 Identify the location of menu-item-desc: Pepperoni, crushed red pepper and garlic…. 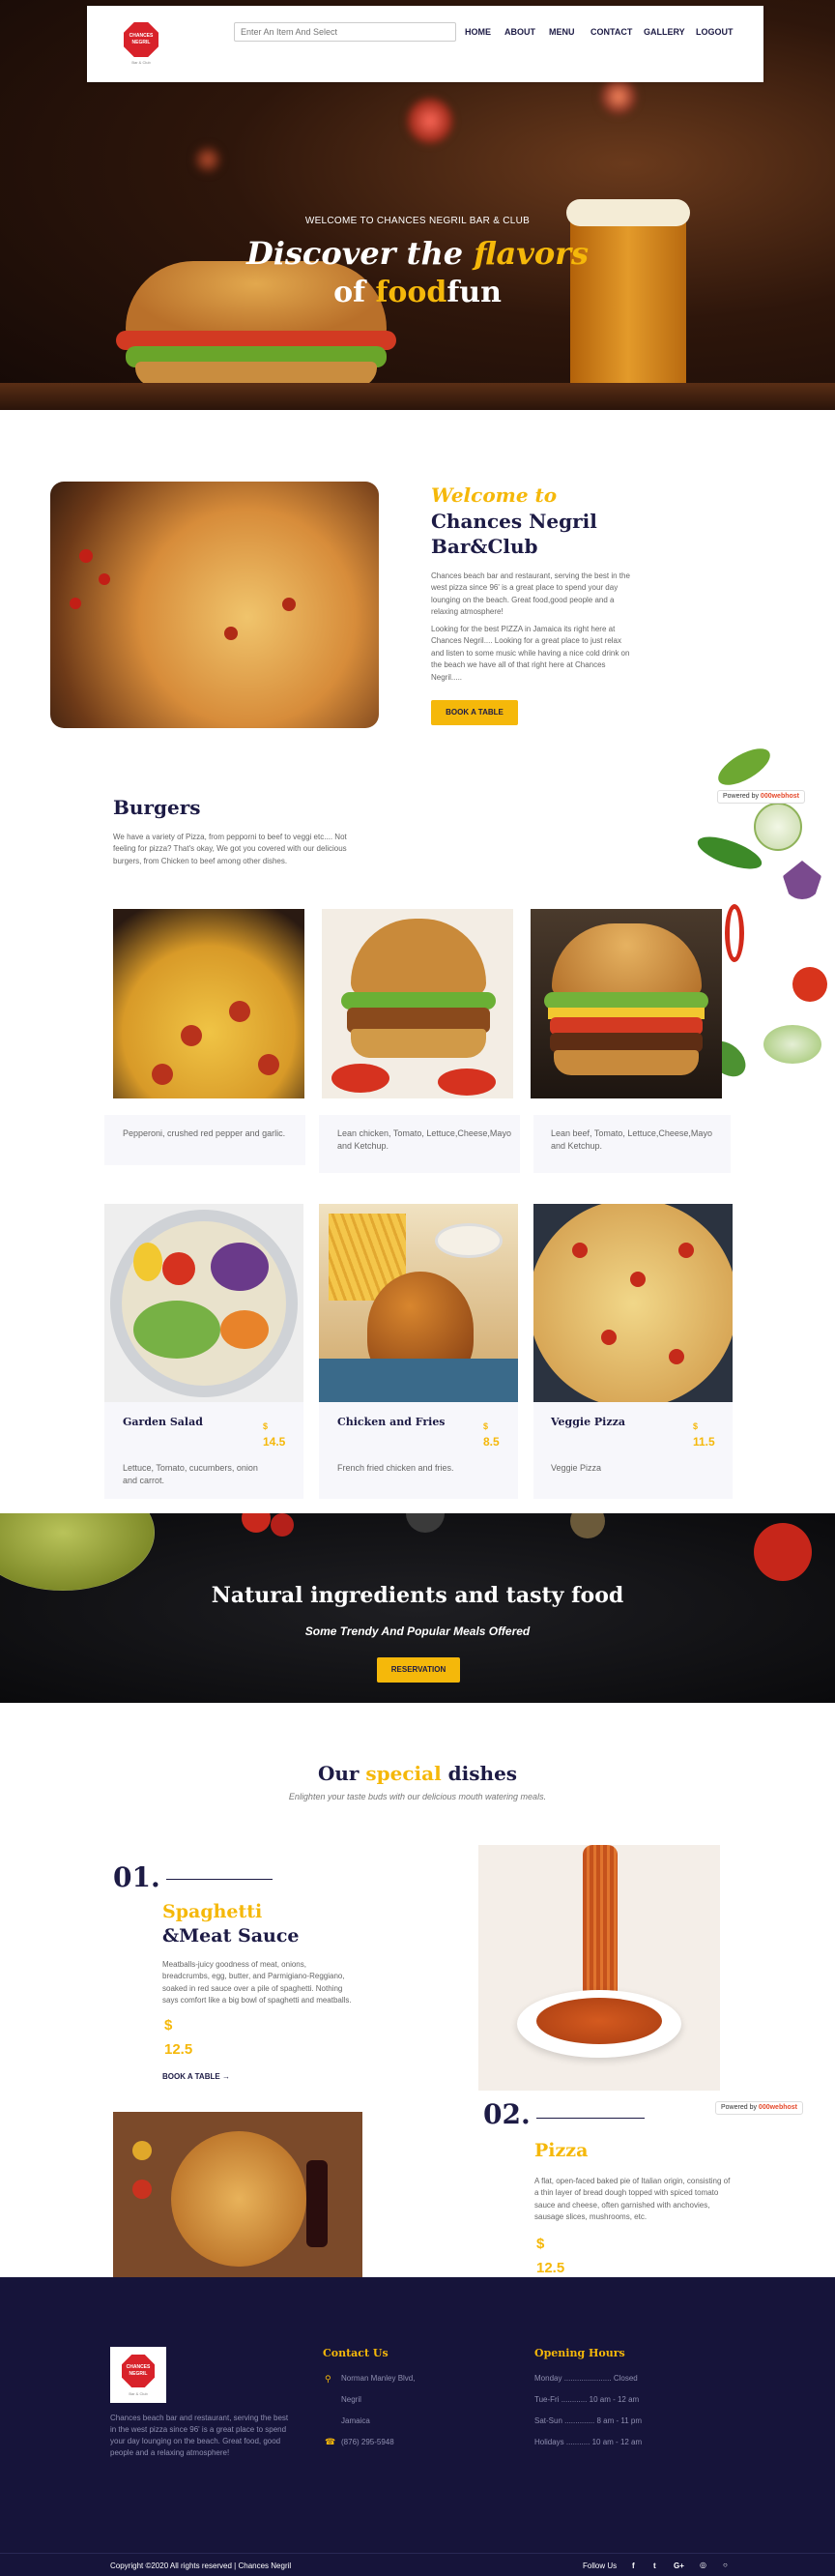
(204, 1133).